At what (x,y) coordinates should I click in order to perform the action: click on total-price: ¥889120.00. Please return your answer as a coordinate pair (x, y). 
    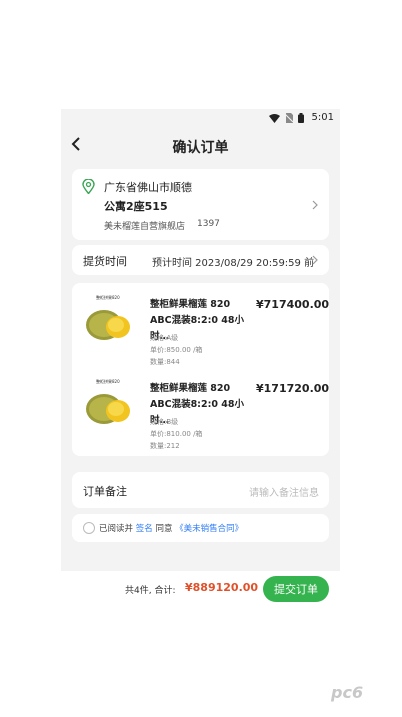
    Looking at the image, I should click on (222, 587).